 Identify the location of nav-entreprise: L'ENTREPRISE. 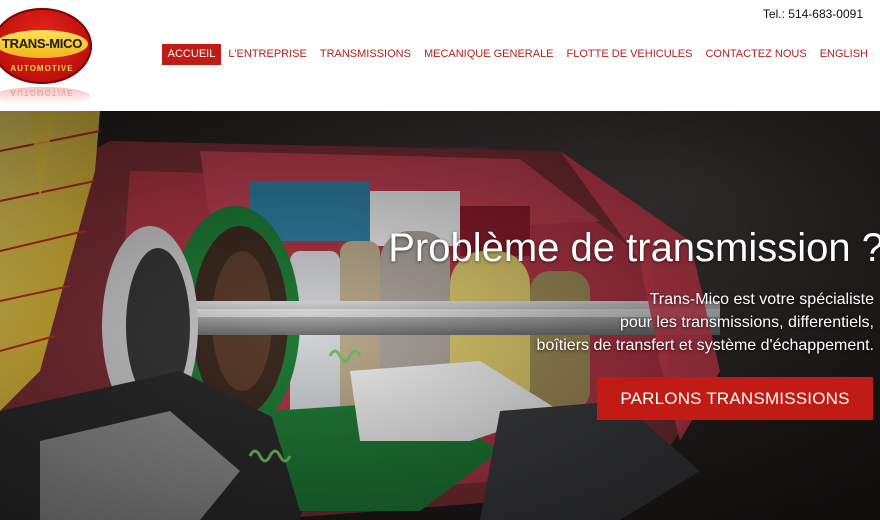
(267, 54).